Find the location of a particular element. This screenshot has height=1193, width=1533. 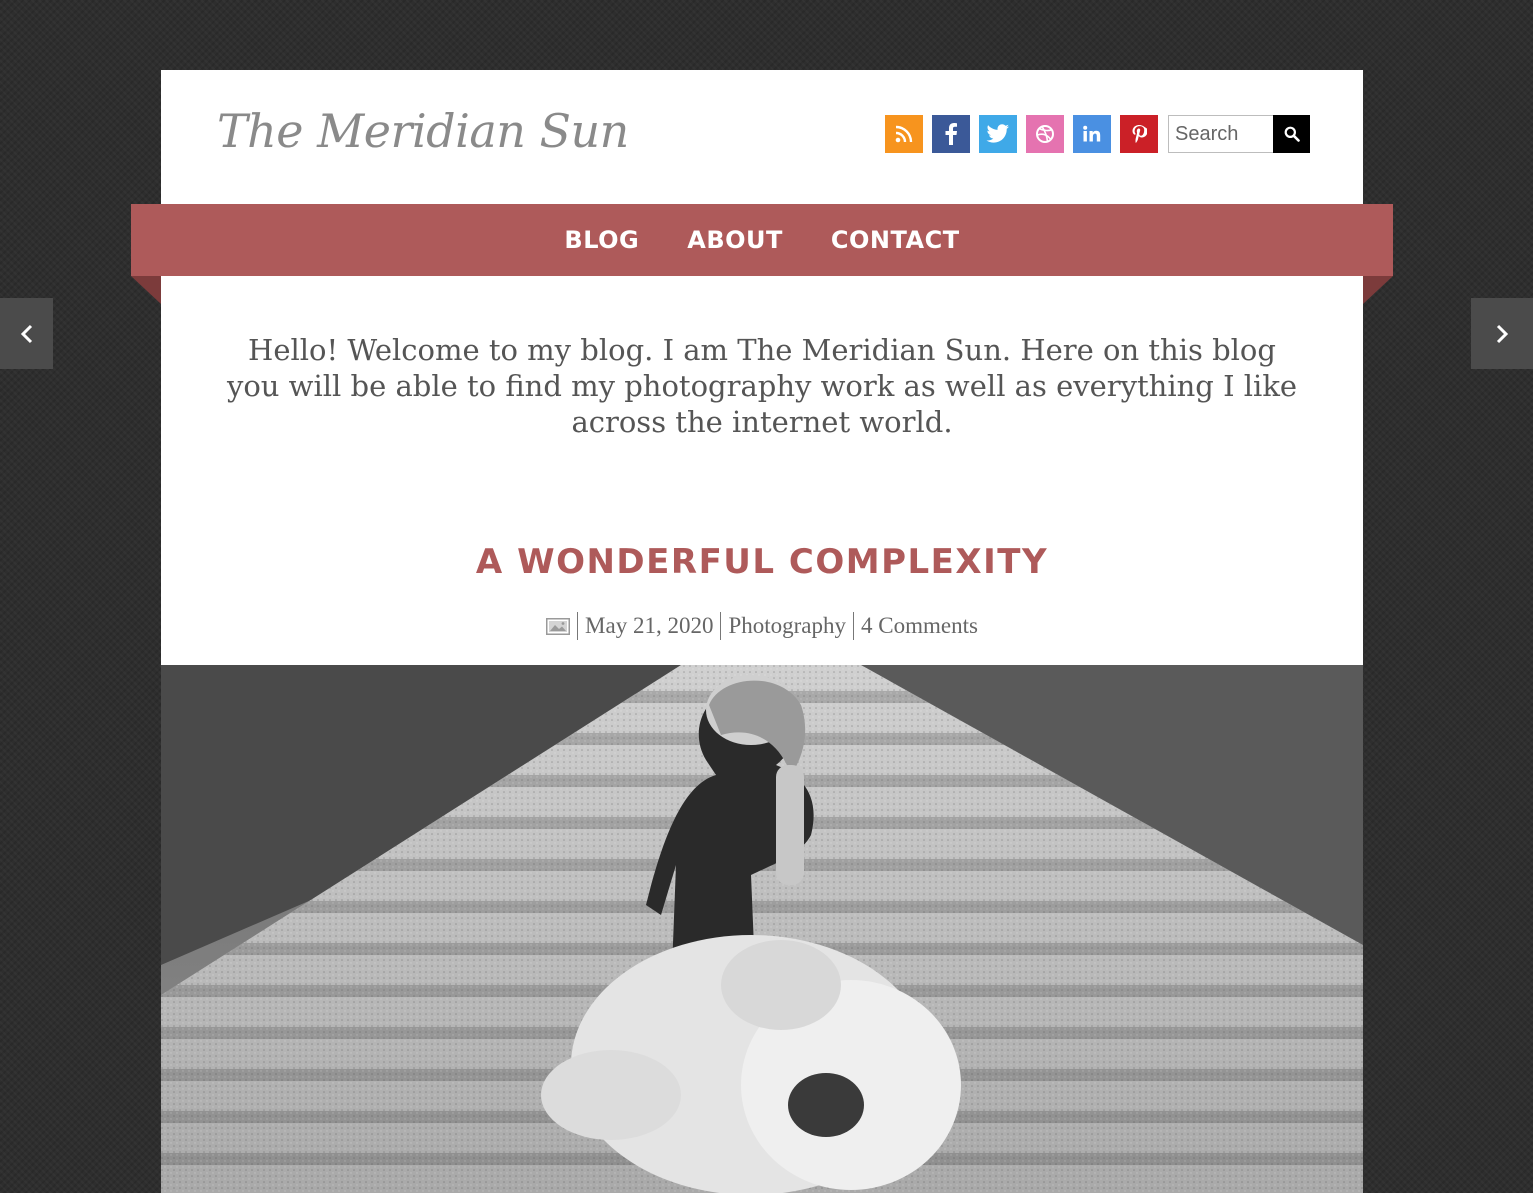

twitter-button is located at coordinates (998, 134).